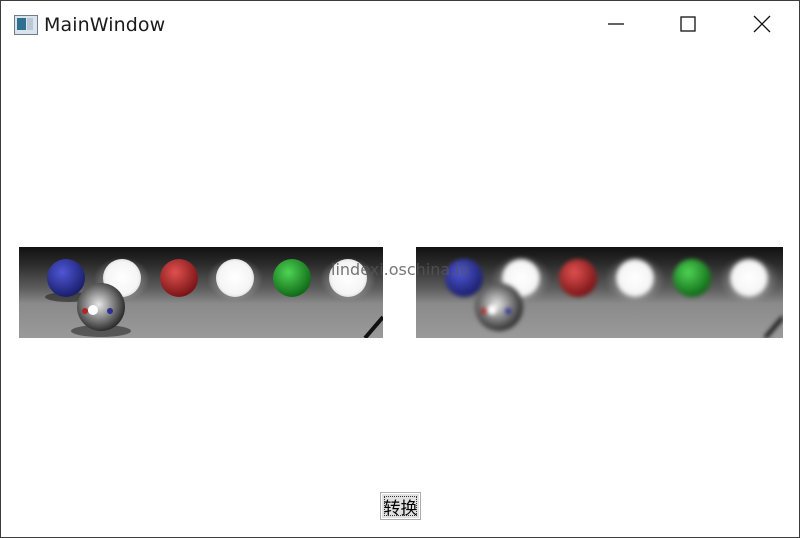  I want to click on app-window-icon, so click(26, 25).